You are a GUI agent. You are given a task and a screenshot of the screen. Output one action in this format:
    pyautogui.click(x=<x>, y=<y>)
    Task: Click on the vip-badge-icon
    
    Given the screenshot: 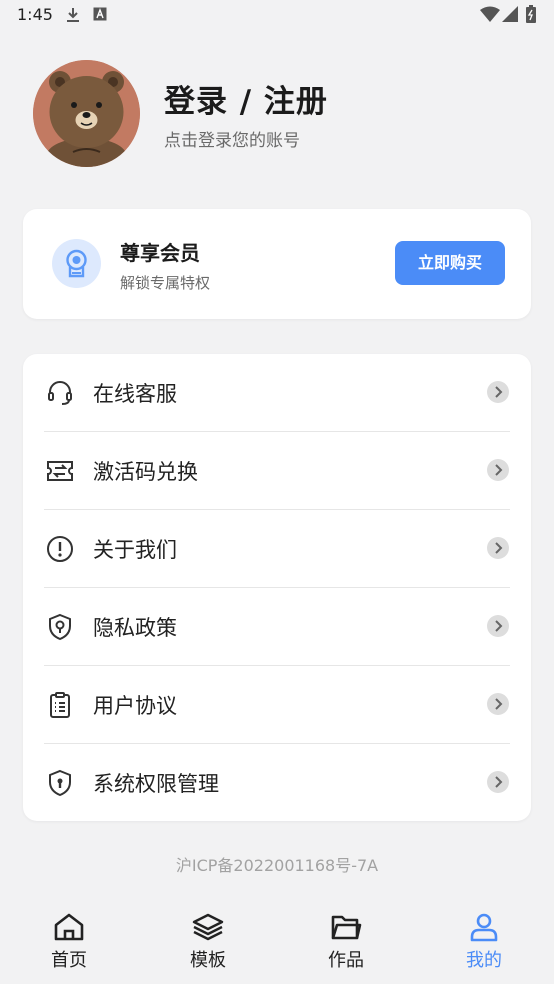 What is the action you would take?
    pyautogui.click(x=76, y=263)
    